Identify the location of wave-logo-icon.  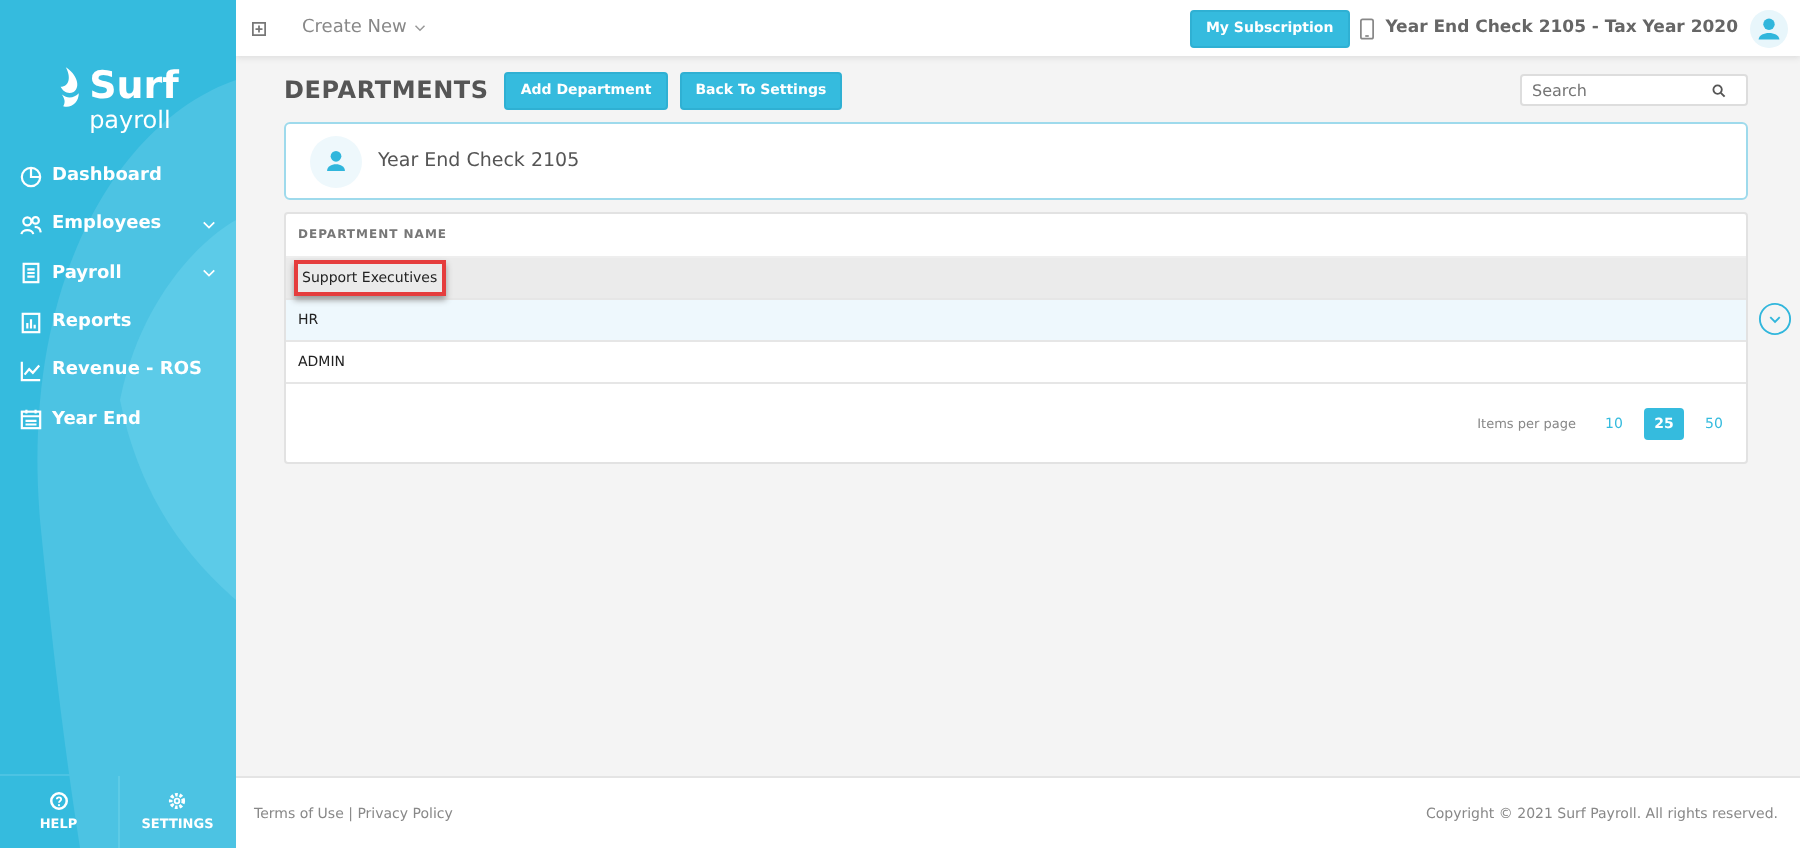
(70, 88).